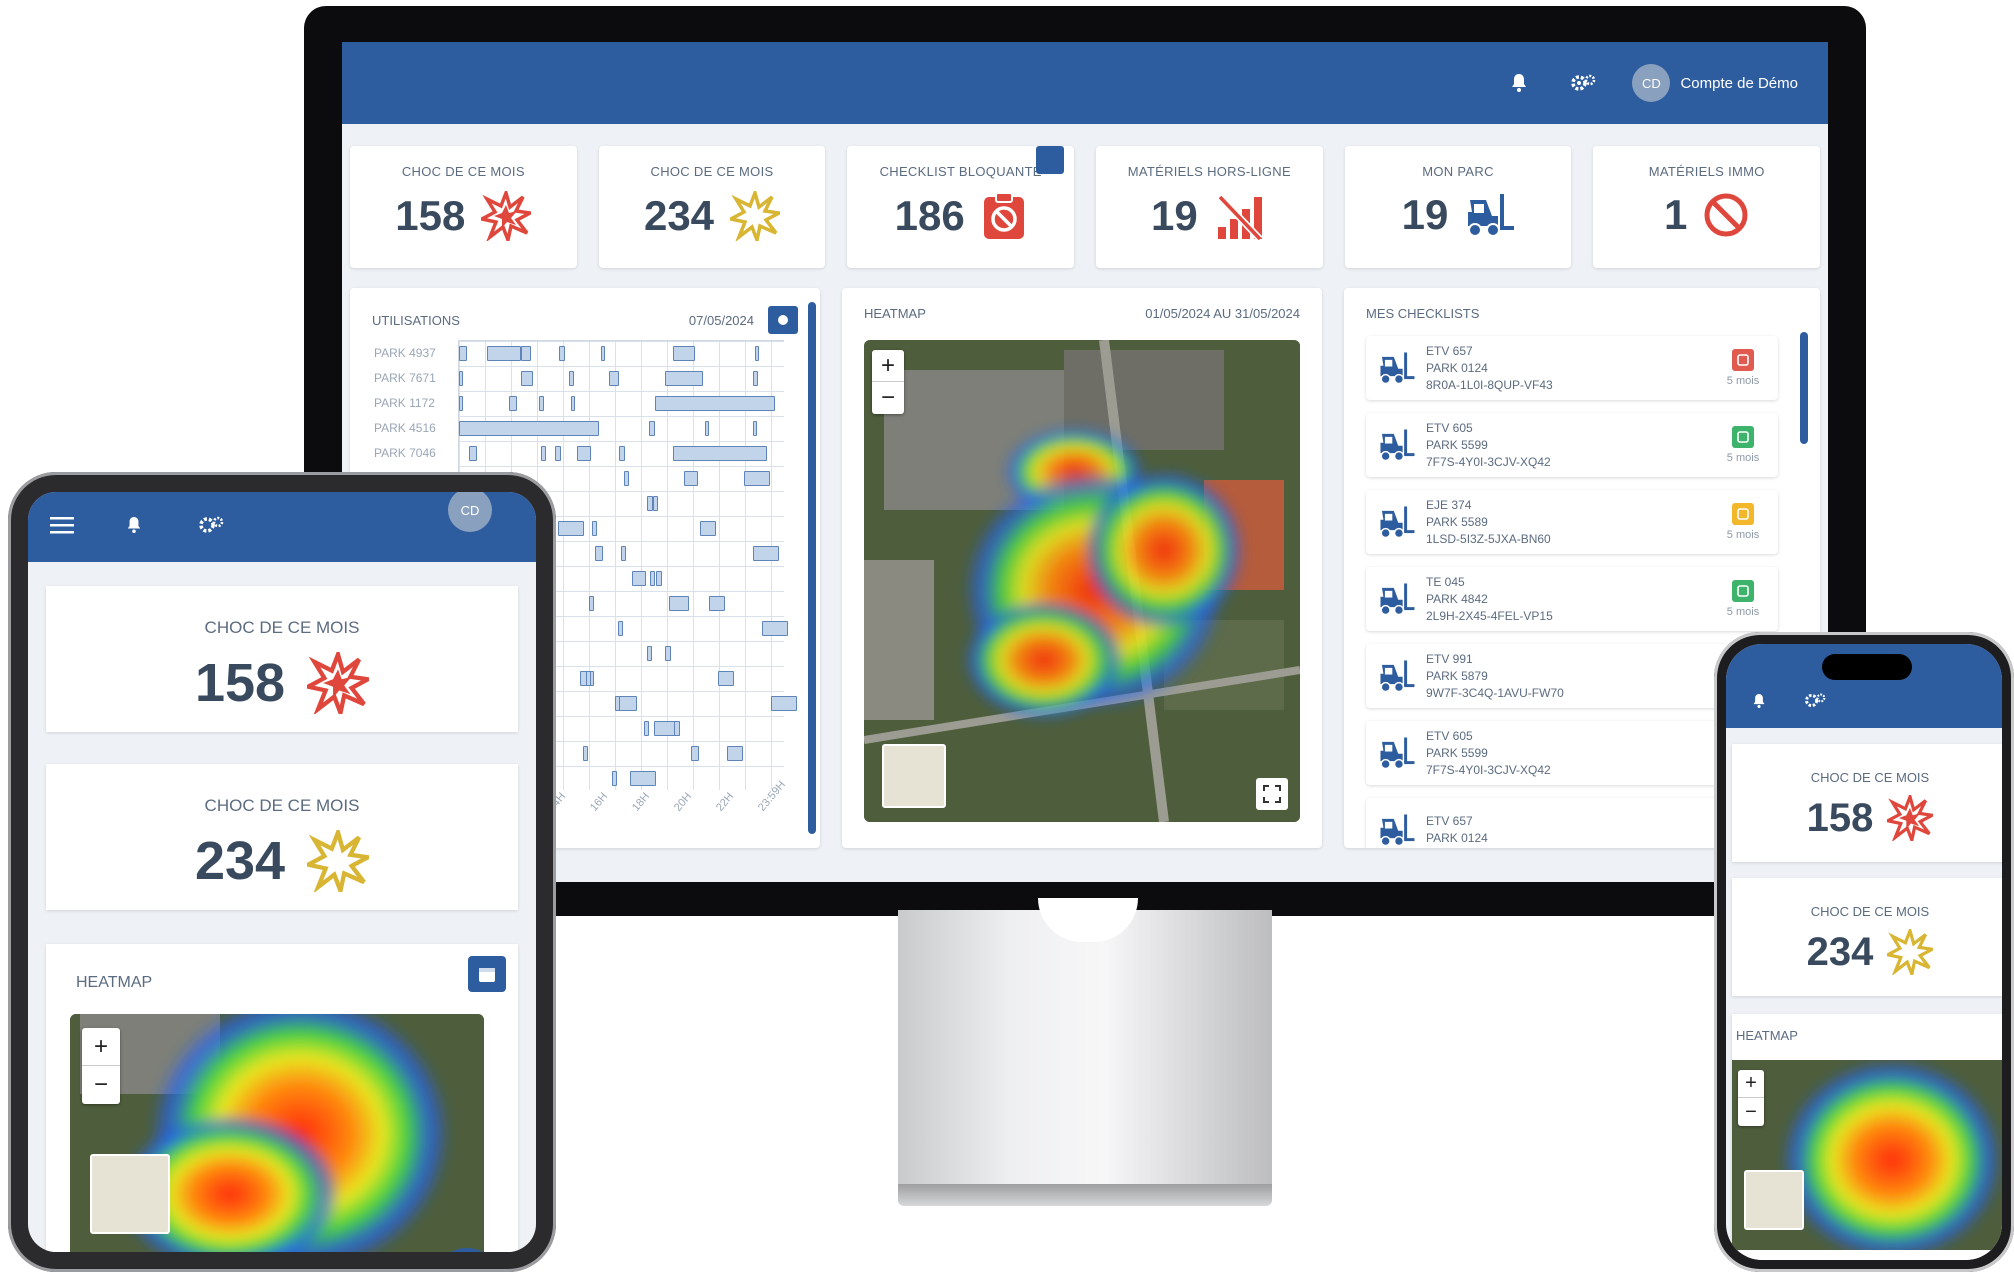  Describe the element at coordinates (1458, 207) in the screenshot. I see `kpi-card-my-fleet: MON PARC 19` at that location.